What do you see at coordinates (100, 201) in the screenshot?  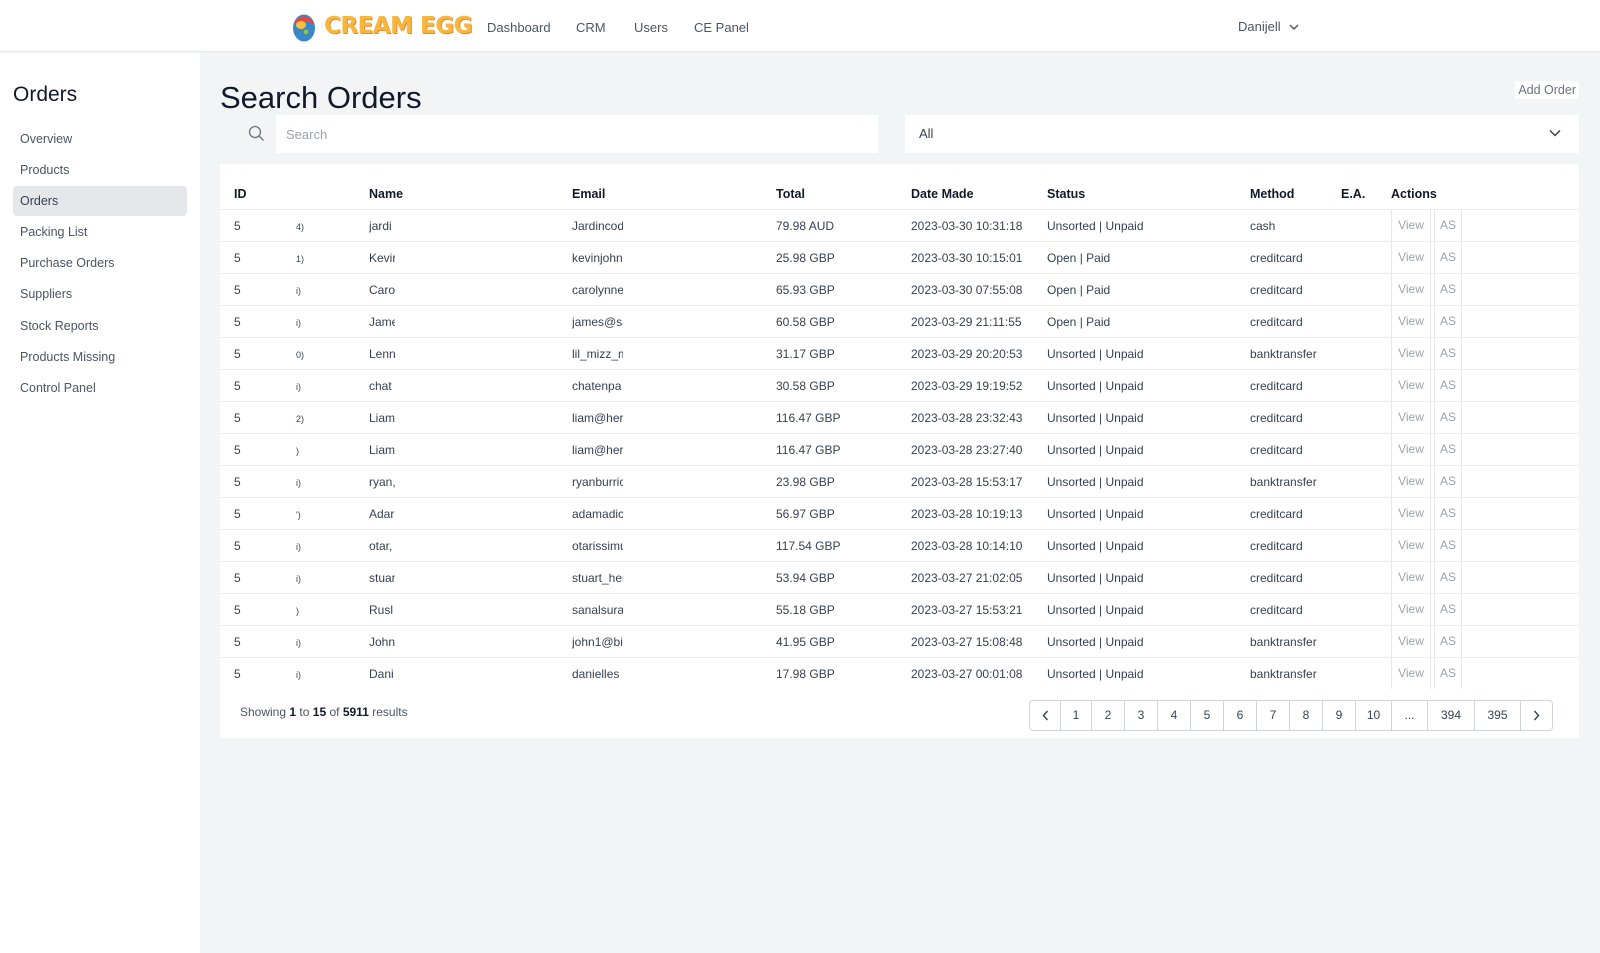 I see `sidebar-item-orders: Orders` at bounding box center [100, 201].